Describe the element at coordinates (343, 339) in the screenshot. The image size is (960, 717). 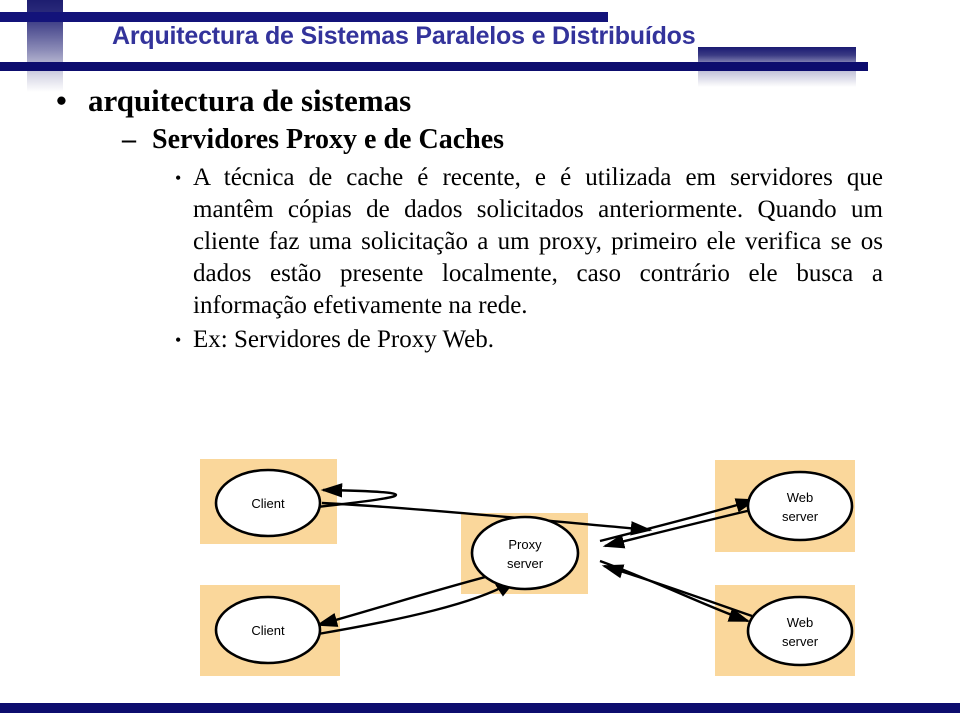
I see `bullet-level3-example-text: Ex: Servidores de Proxy Web.` at that location.